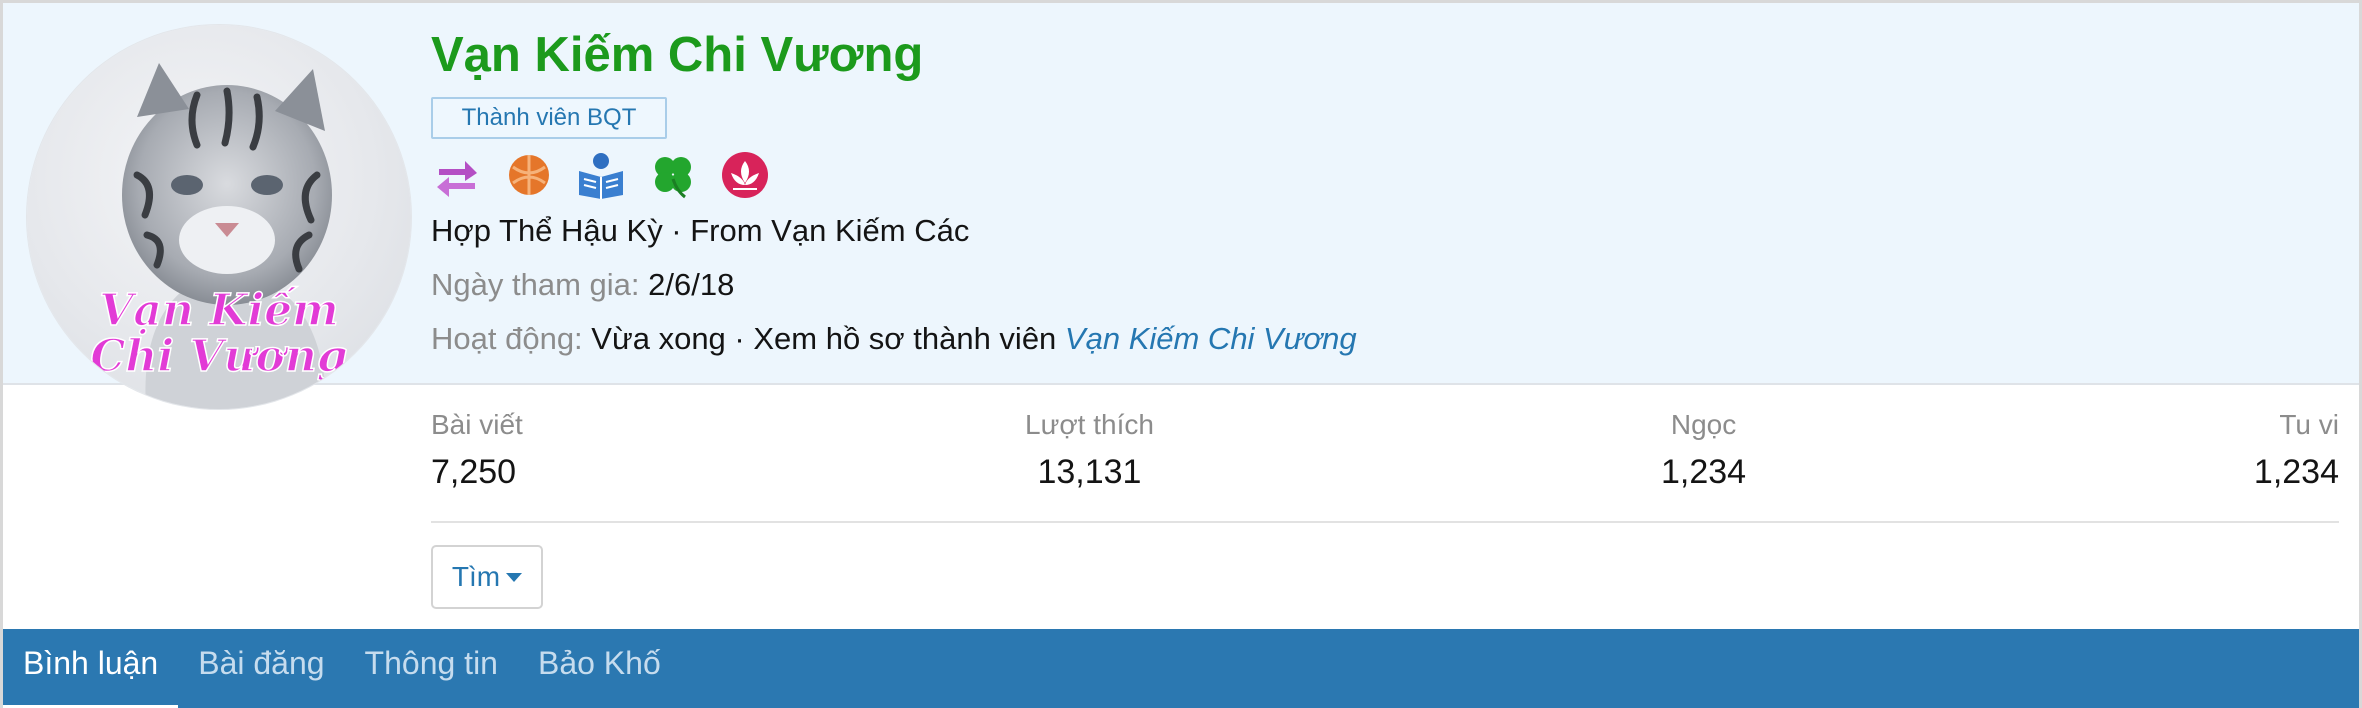 The width and height of the screenshot is (2362, 708). What do you see at coordinates (677, 55) in the screenshot?
I see `profile-name: Vạn Kiếm Chi Vương` at bounding box center [677, 55].